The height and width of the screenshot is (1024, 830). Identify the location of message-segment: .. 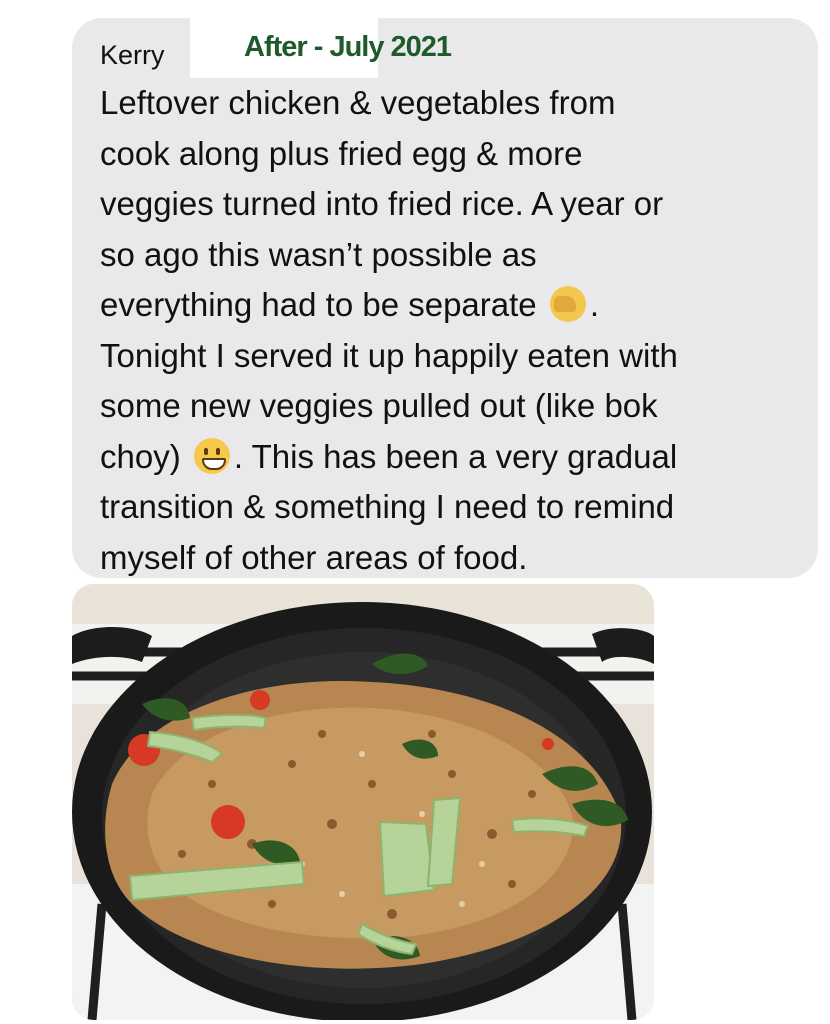
(594, 304).